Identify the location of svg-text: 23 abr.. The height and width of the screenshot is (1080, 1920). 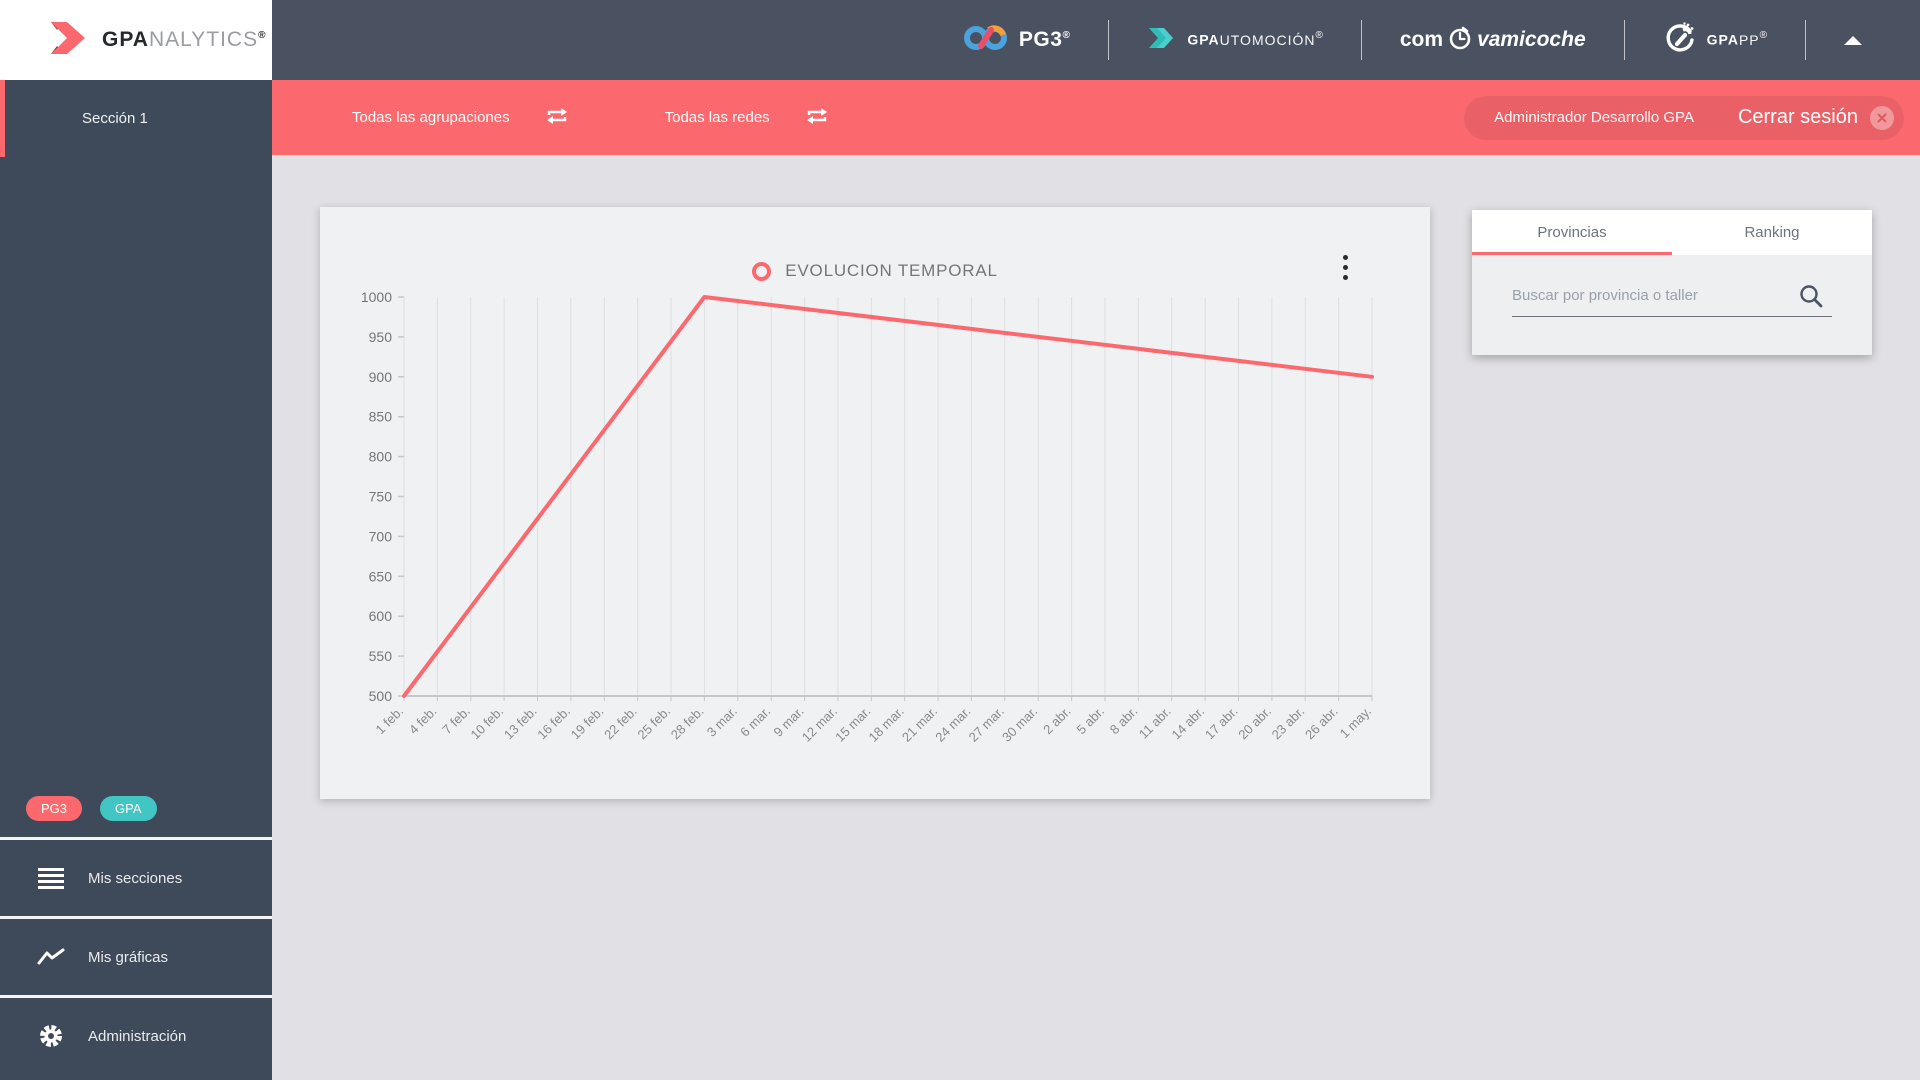
(1288, 723).